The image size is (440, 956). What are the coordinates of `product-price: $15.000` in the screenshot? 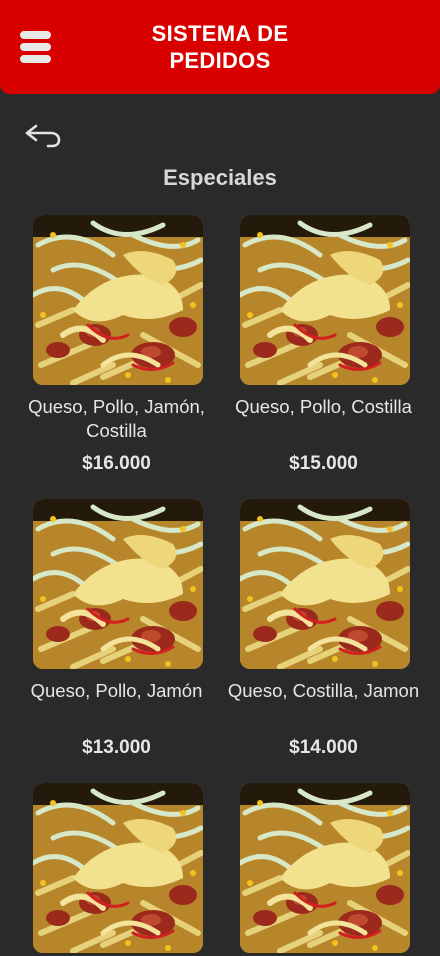 It's located at (323, 463).